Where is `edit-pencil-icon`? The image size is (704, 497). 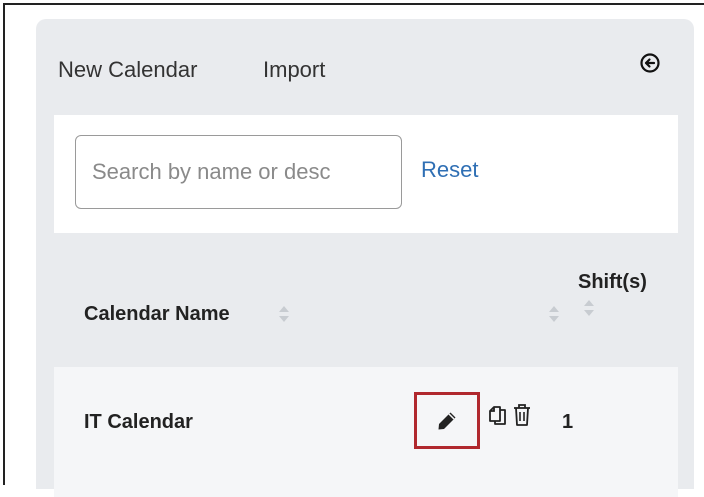 edit-pencil-icon is located at coordinates (447, 420).